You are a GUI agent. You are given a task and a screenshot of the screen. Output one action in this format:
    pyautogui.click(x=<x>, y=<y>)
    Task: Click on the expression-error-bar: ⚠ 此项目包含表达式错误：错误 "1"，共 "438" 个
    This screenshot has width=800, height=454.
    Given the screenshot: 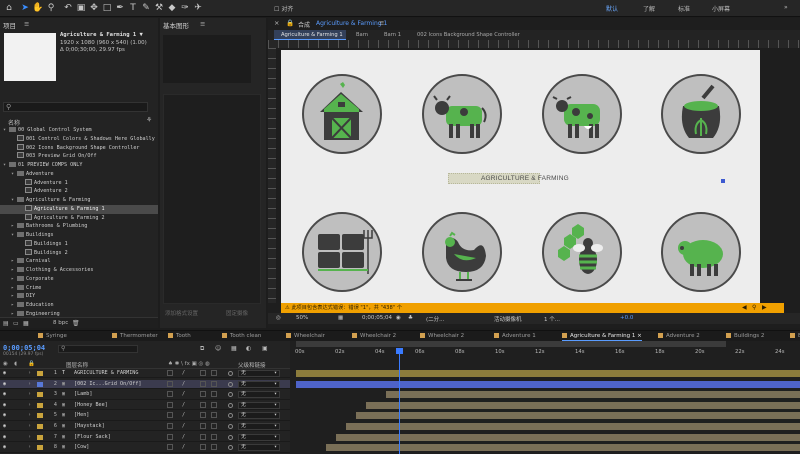 What is the action you would take?
    pyautogui.click(x=532, y=308)
    